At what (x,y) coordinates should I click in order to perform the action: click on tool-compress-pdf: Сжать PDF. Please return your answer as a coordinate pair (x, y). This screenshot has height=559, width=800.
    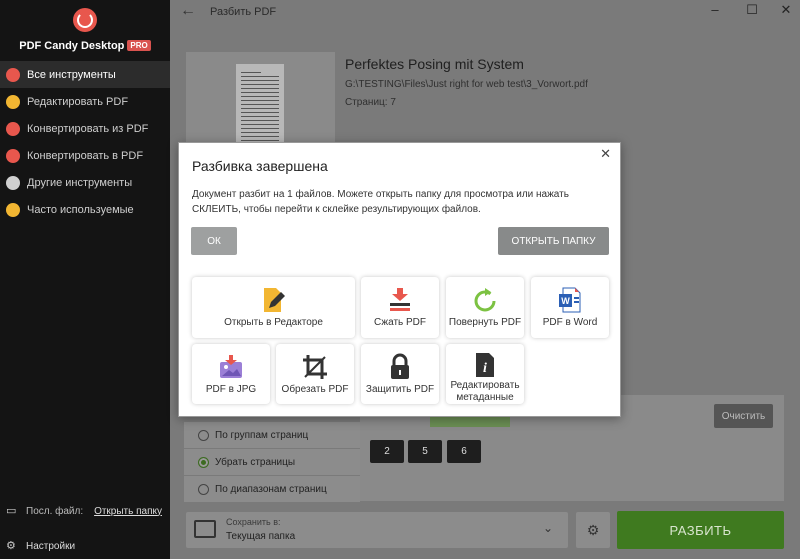
    Looking at the image, I should click on (400, 307).